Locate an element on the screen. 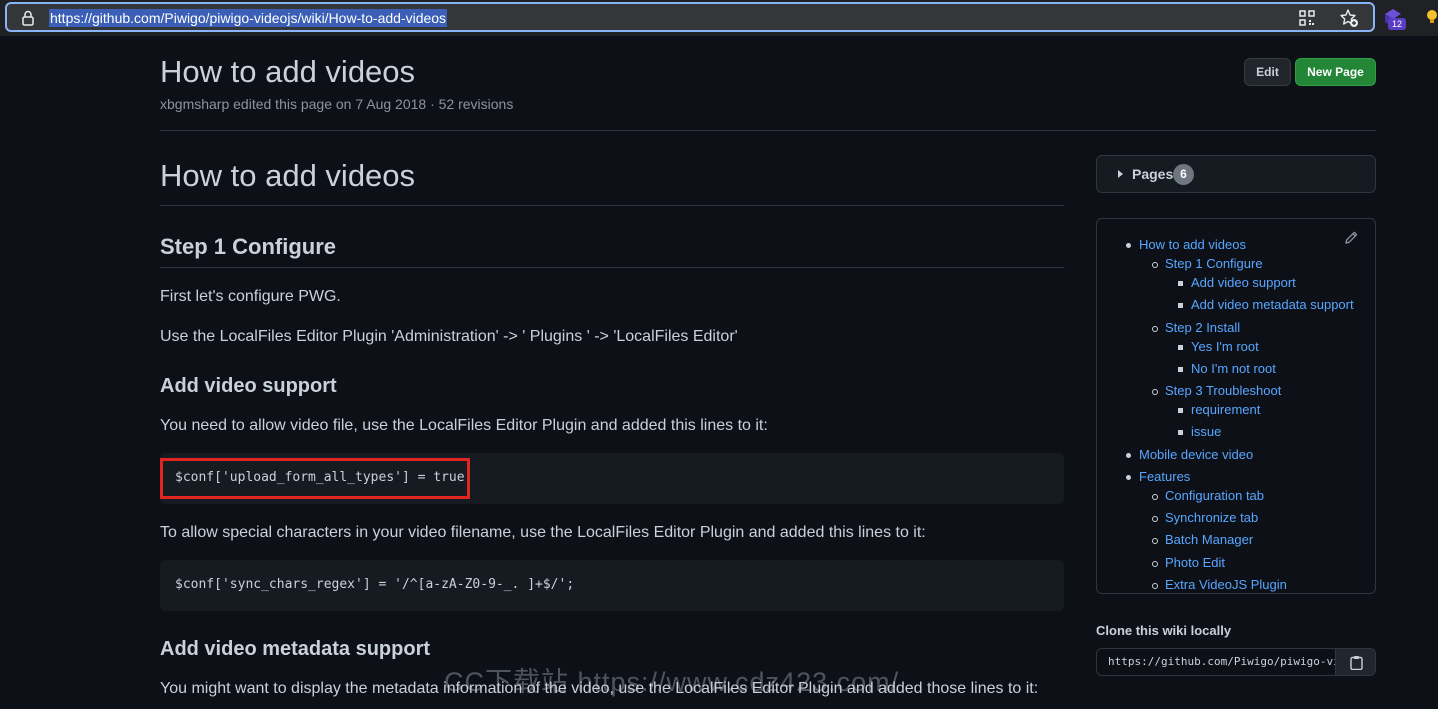  pages-count-badge: 6 is located at coordinates (1183, 174).